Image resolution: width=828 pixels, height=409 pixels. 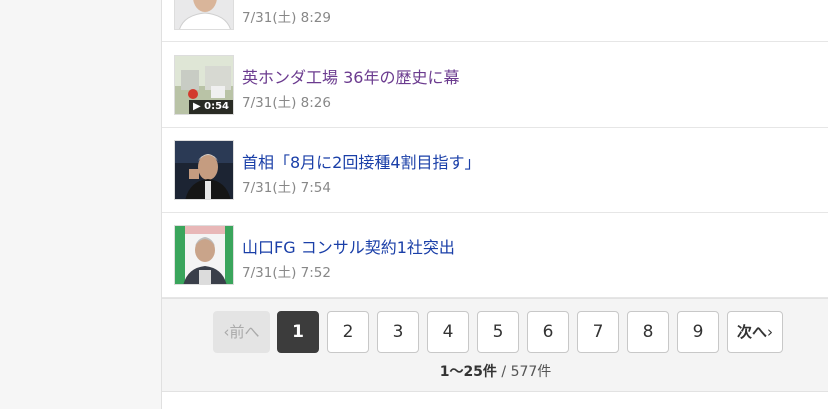 I want to click on page-3-button: 3, so click(x=398, y=332).